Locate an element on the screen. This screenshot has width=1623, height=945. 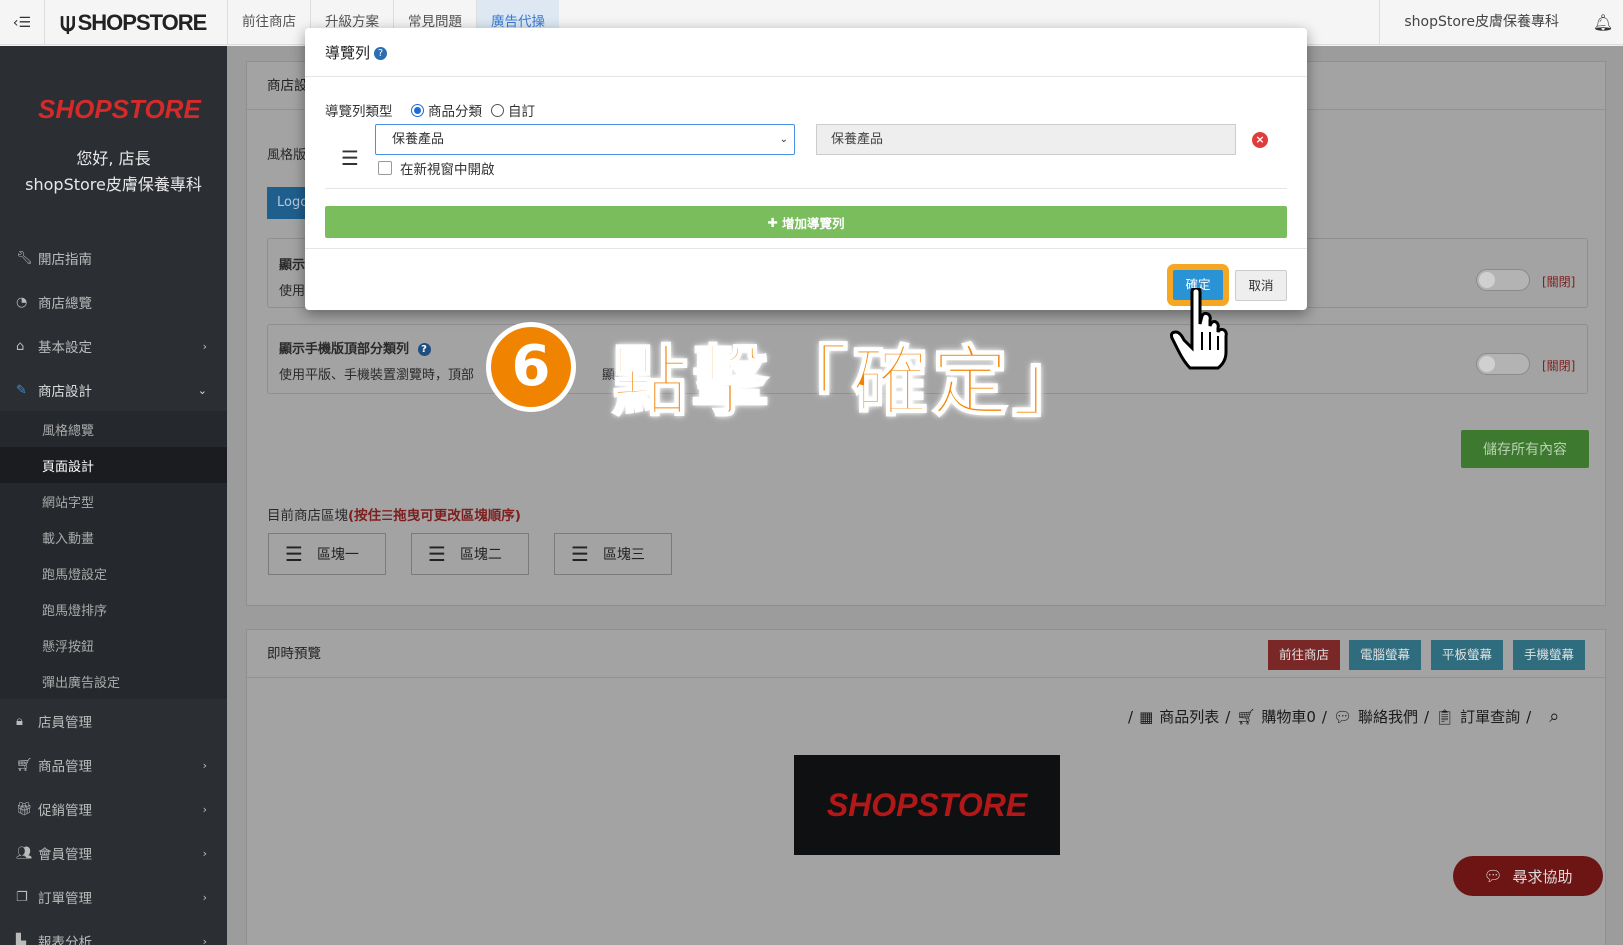
lock-icon: 🔒︎ is located at coordinates (19, 721).